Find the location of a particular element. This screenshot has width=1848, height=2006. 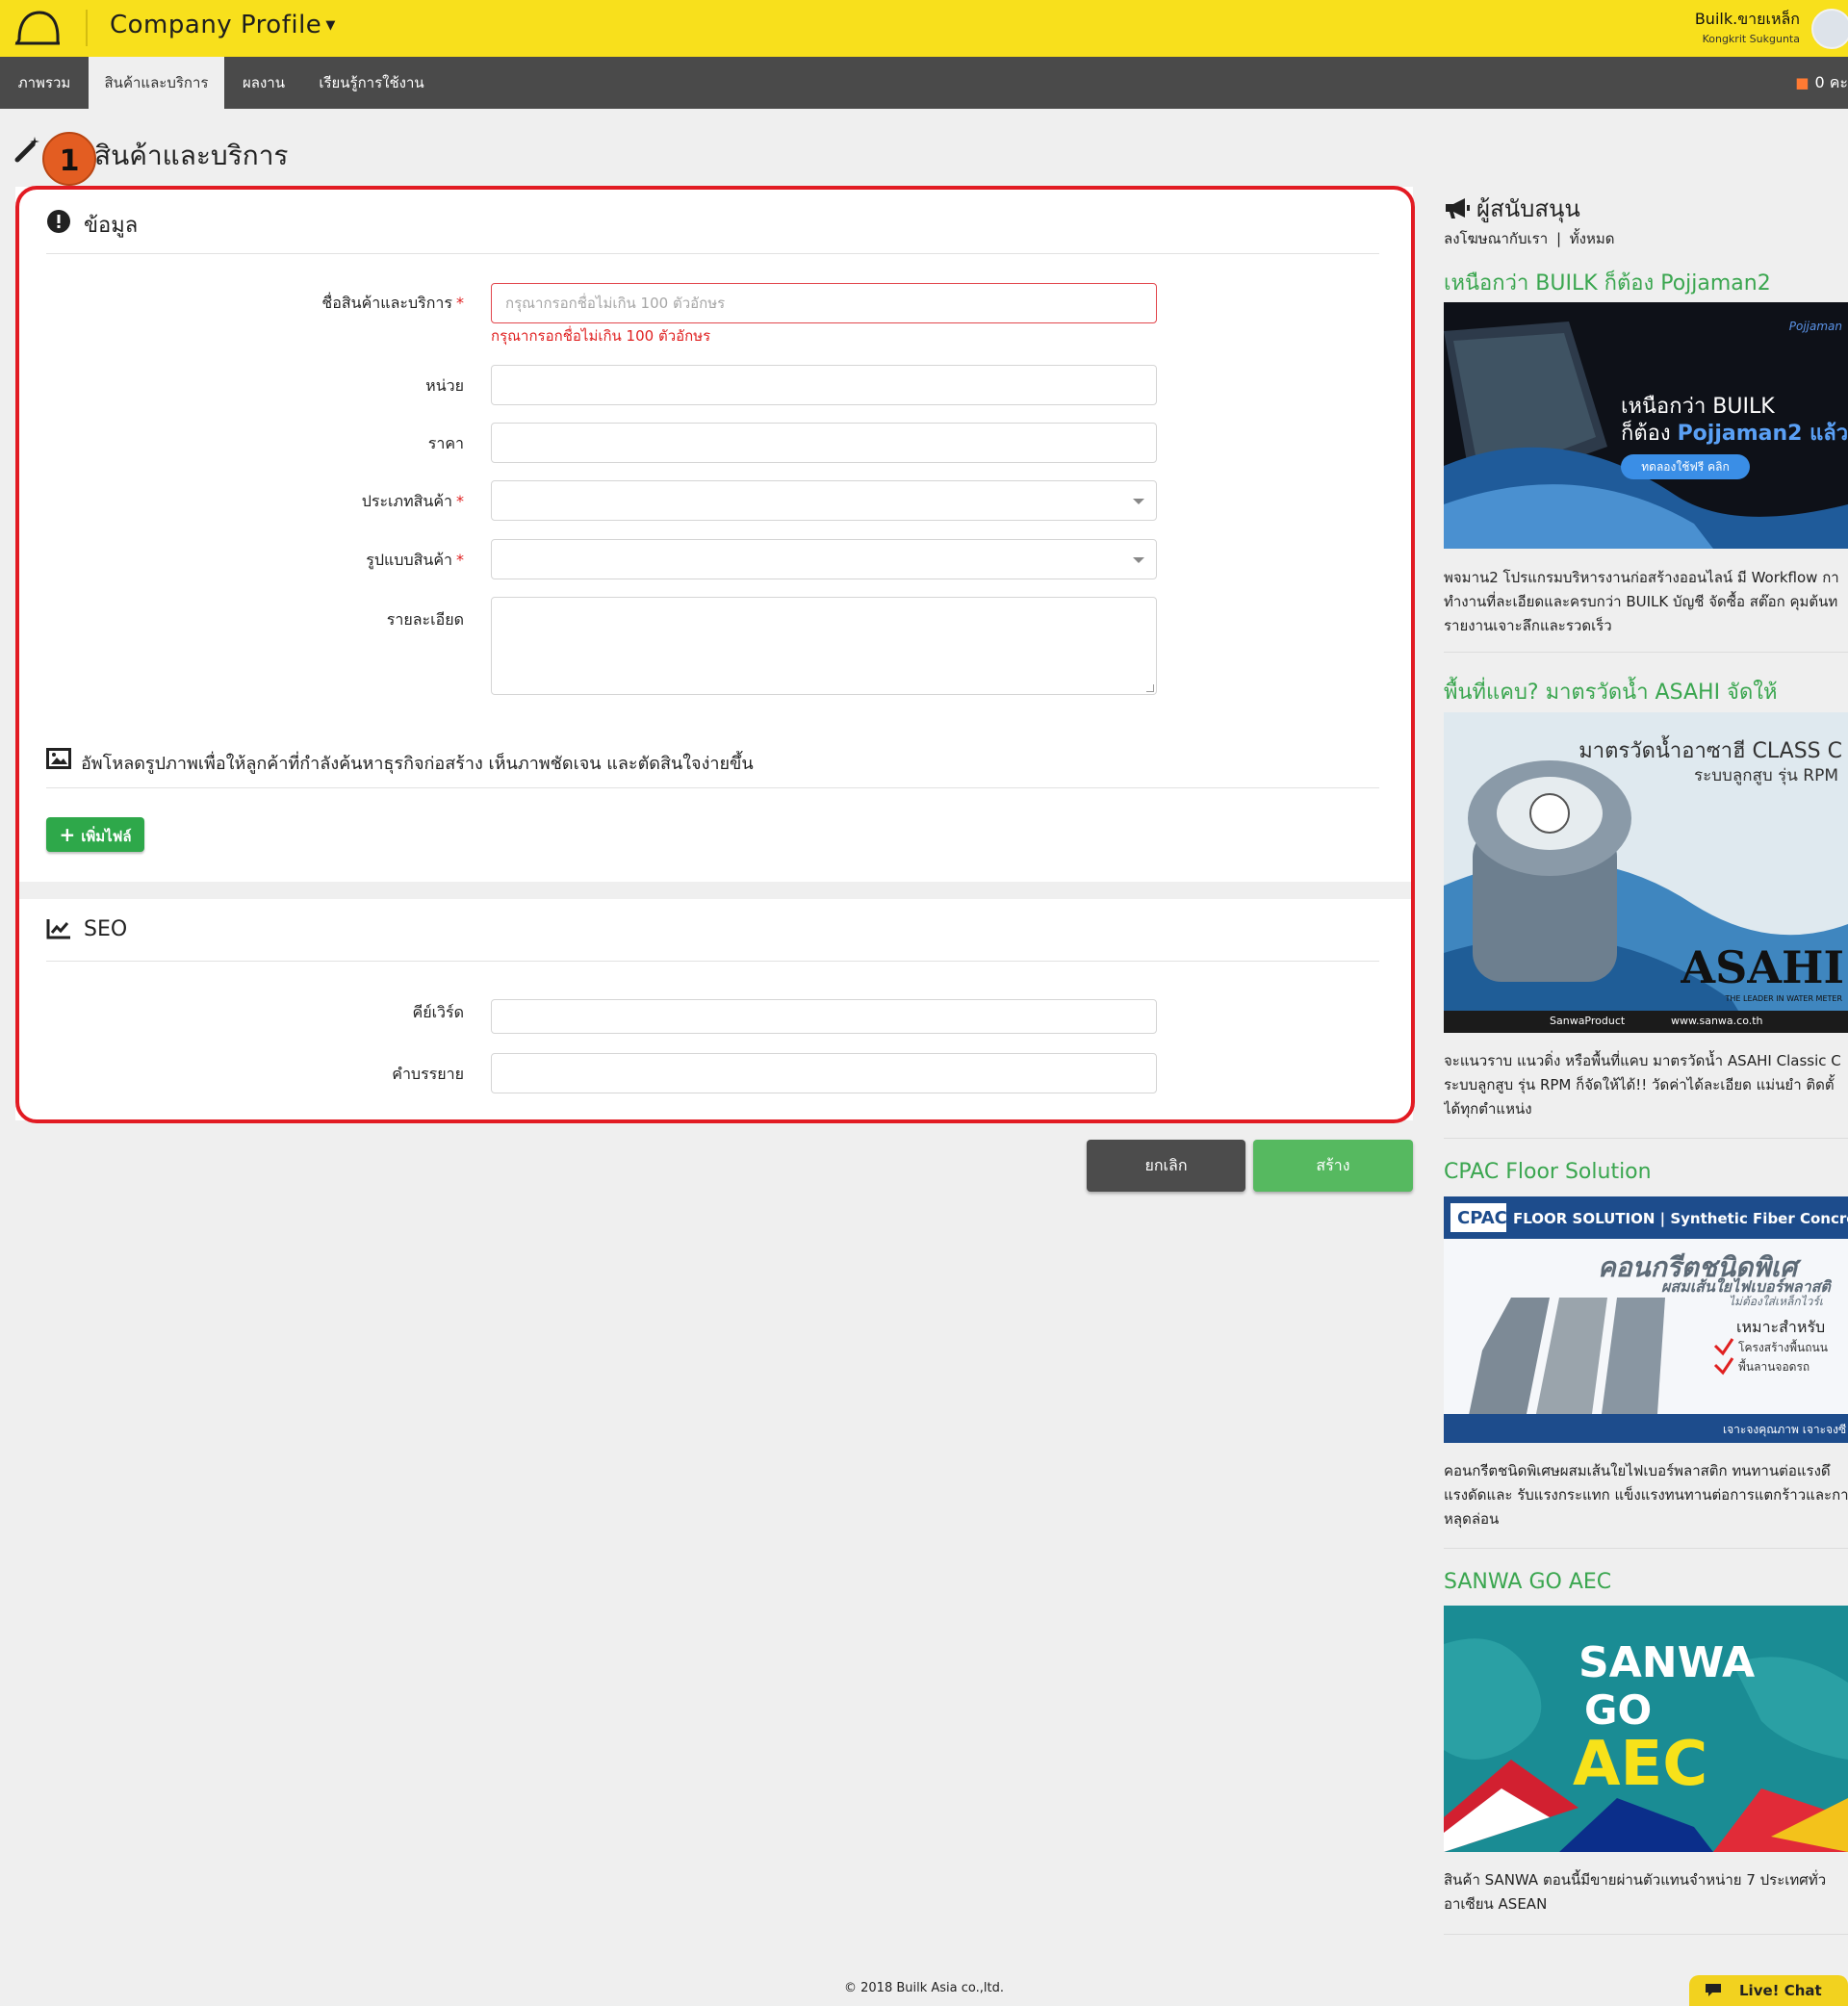

cpac-foot: เจาะจงคุณภาพ เจาะจงซี is located at coordinates (1785, 1429).